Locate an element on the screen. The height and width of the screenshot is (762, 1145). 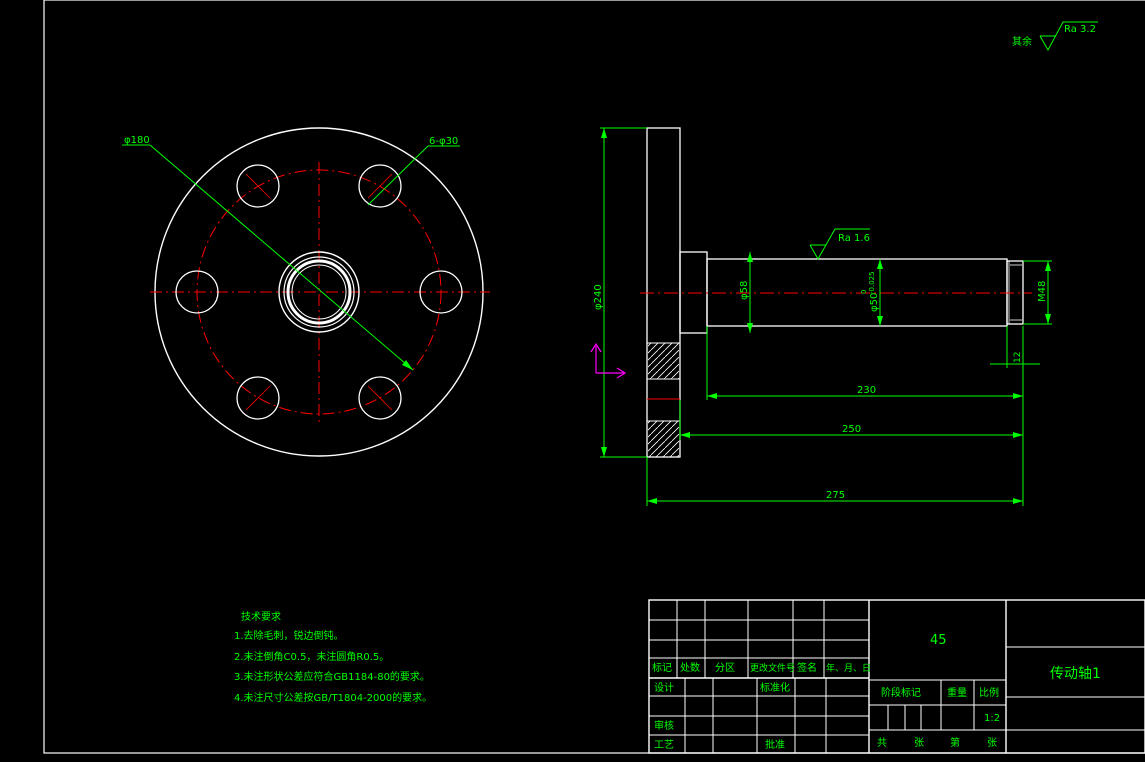
dim-thread-length-label: 12 is located at coordinates (1018, 357).